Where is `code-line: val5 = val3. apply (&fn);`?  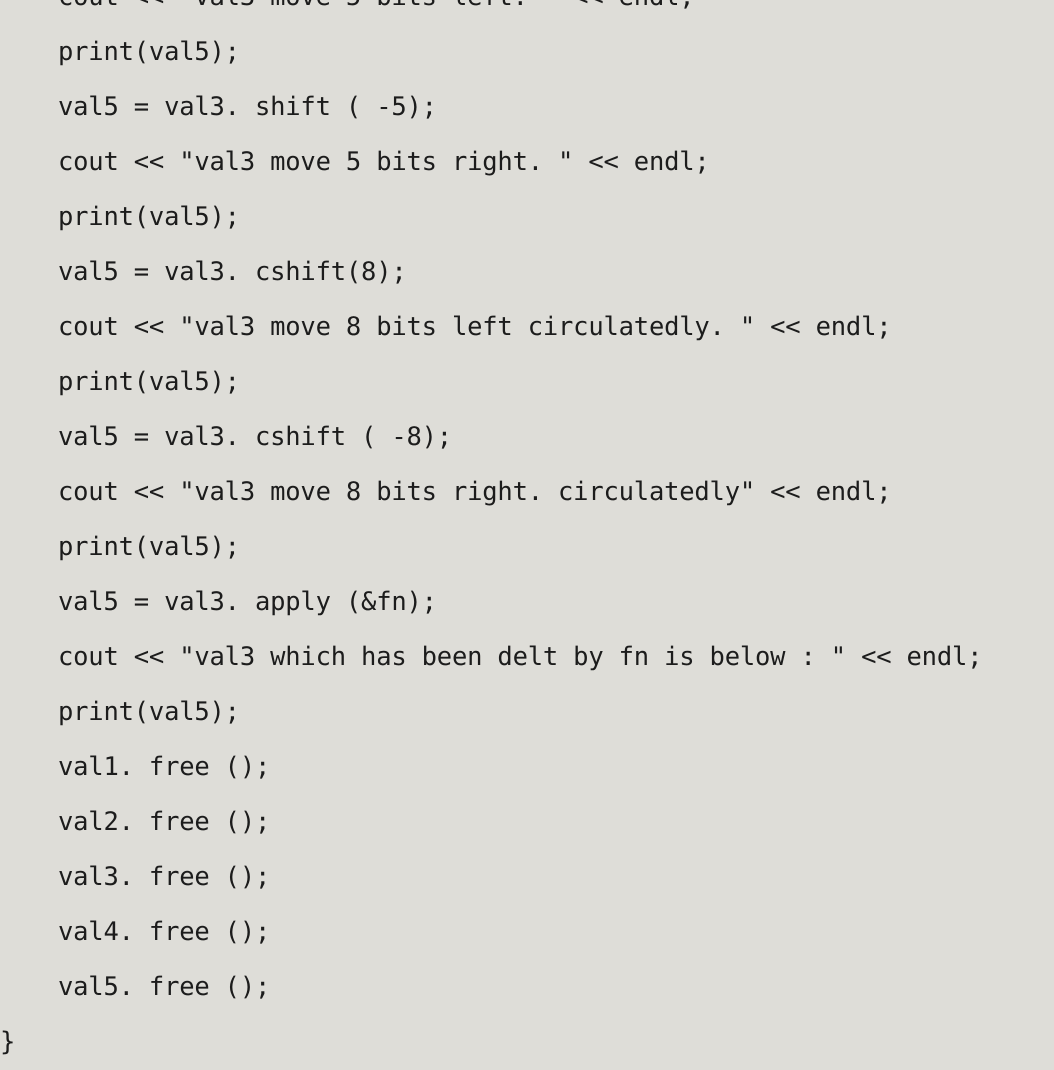
code-line: val5 = val3. apply (&fn); is located at coordinates (247, 602).